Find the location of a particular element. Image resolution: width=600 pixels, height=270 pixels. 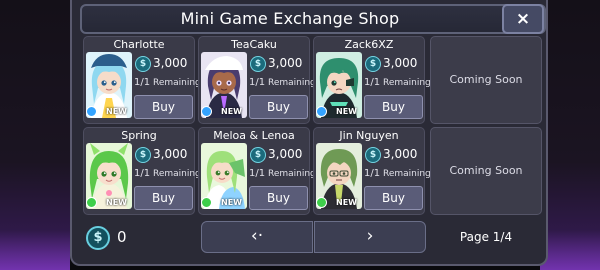

shop-item-card: Spring NEW $ 3,000 1/1 Remaining Buy is located at coordinates (142, 171).